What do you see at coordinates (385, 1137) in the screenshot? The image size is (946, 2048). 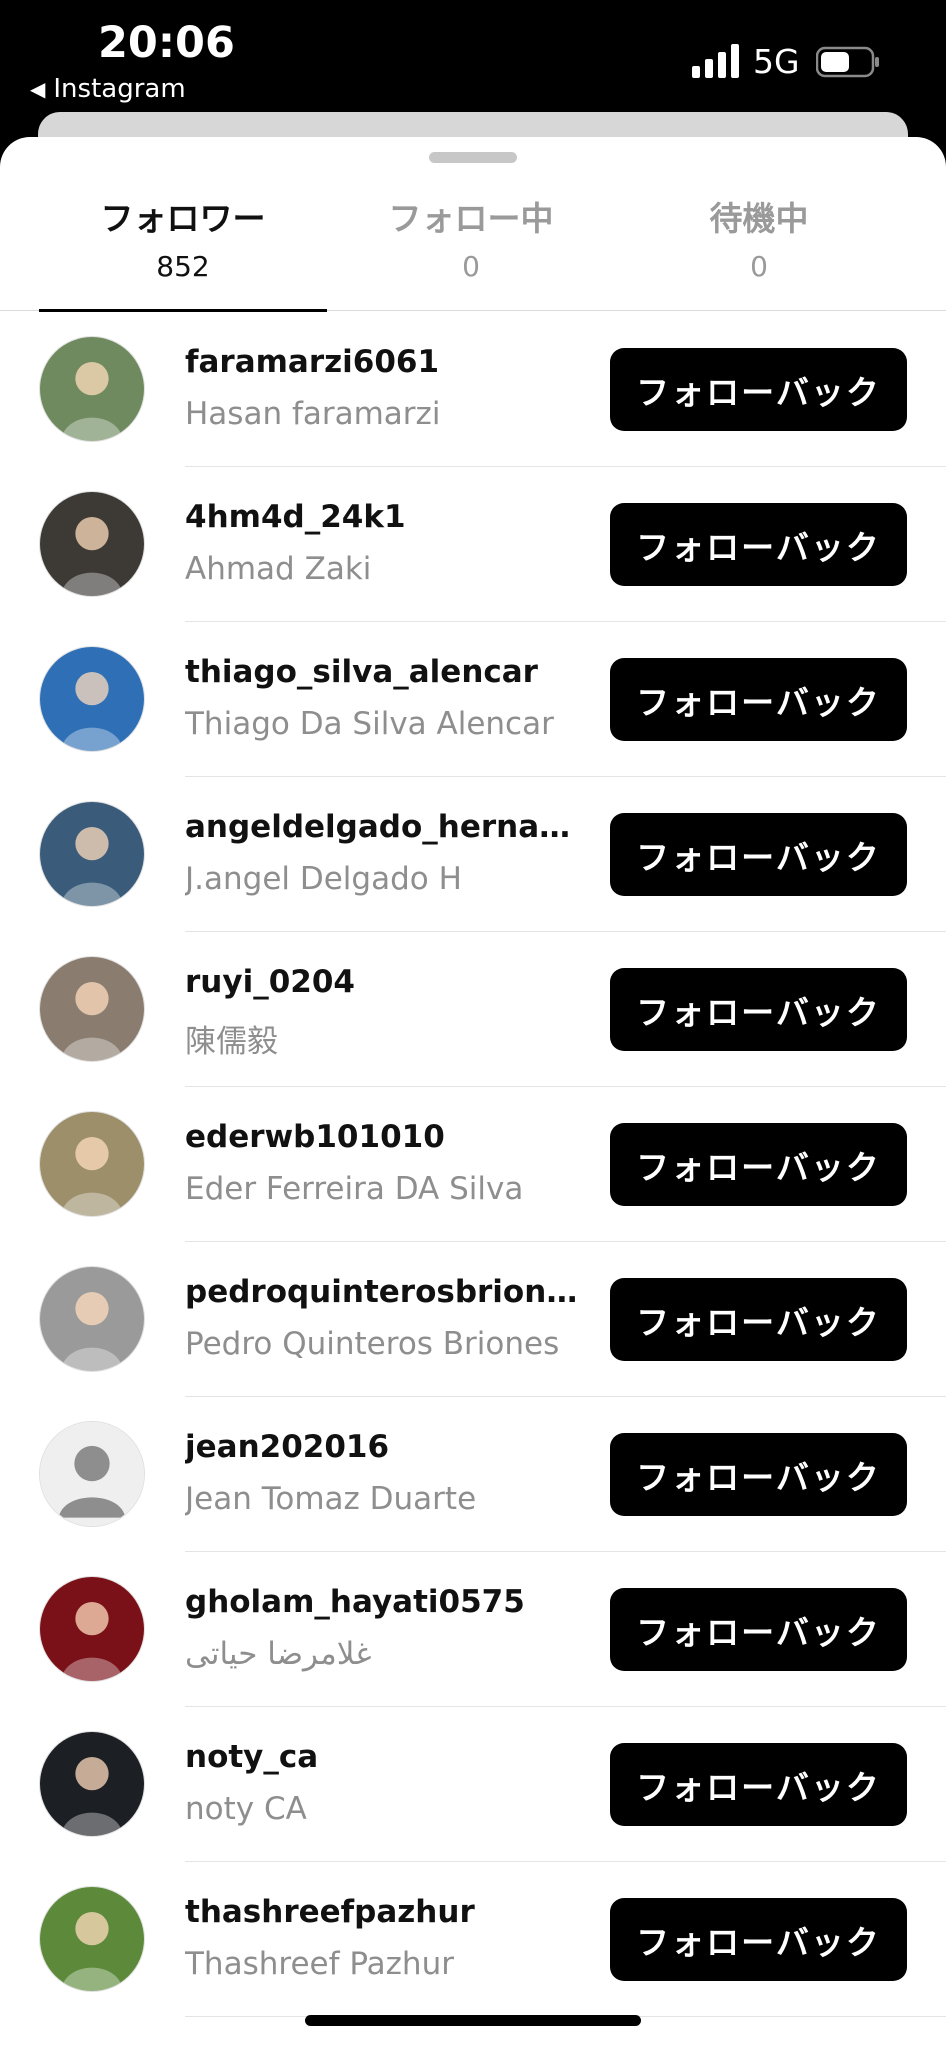 I see `username: ederwb101010` at bounding box center [385, 1137].